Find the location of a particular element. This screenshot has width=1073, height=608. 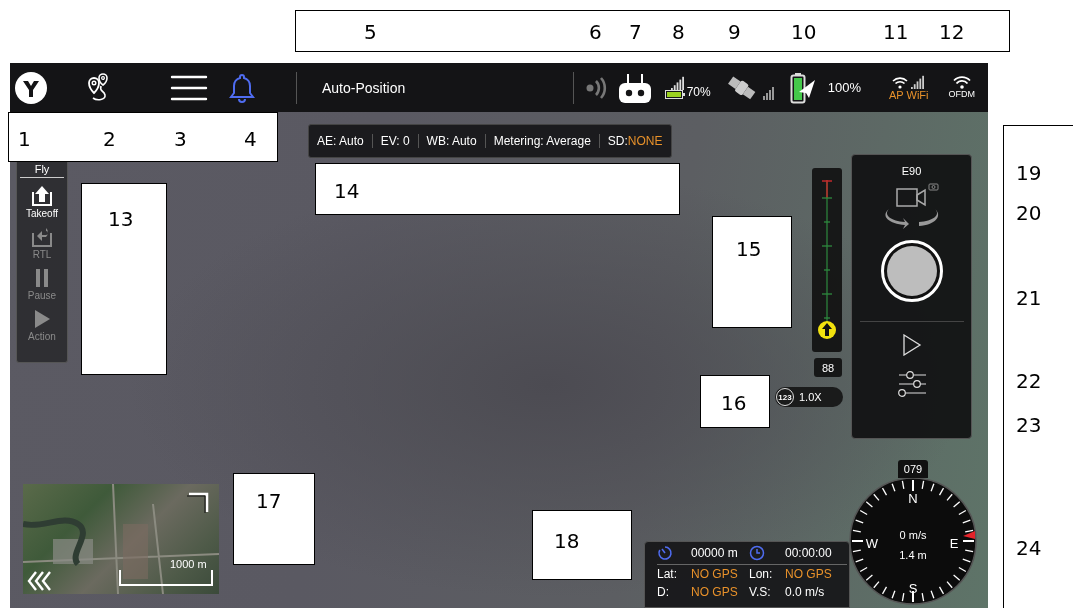

speed-readout: 0 m/s is located at coordinates (913, 535).